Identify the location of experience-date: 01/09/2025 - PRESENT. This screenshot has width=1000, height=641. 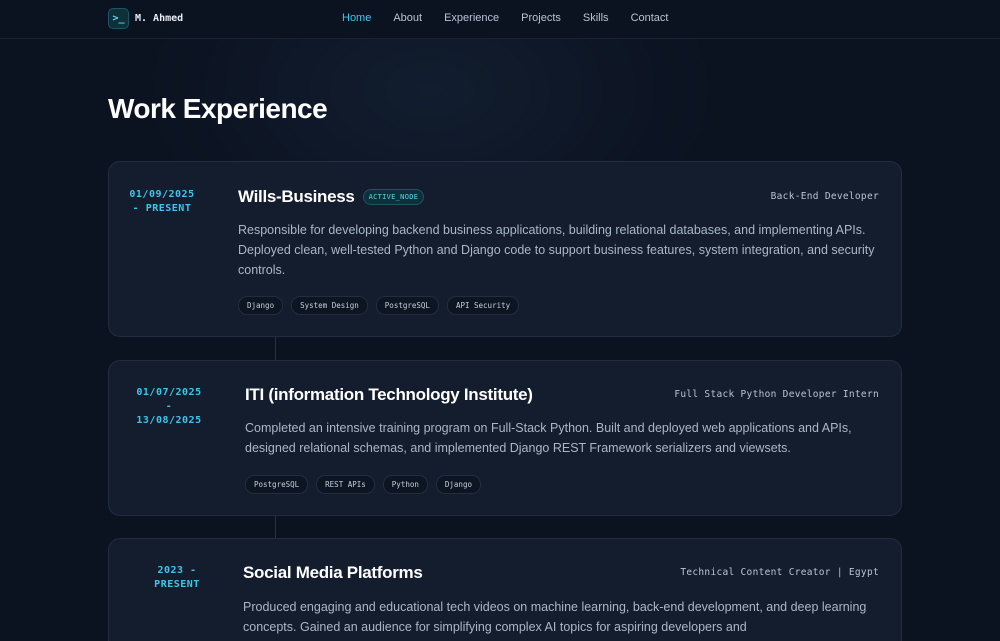
(162, 202).